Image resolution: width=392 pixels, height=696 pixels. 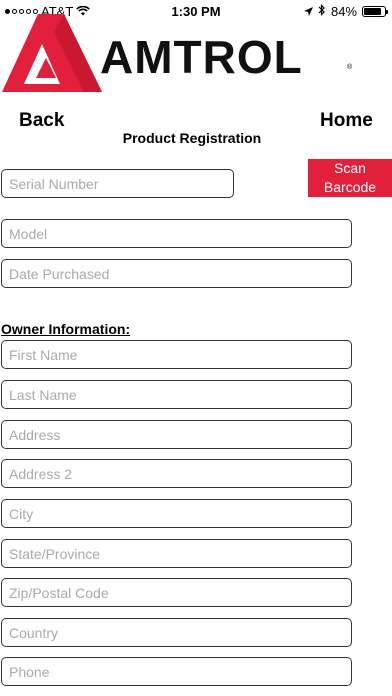 I want to click on scan-barcode-button: Scan Barcode, so click(x=350, y=178).